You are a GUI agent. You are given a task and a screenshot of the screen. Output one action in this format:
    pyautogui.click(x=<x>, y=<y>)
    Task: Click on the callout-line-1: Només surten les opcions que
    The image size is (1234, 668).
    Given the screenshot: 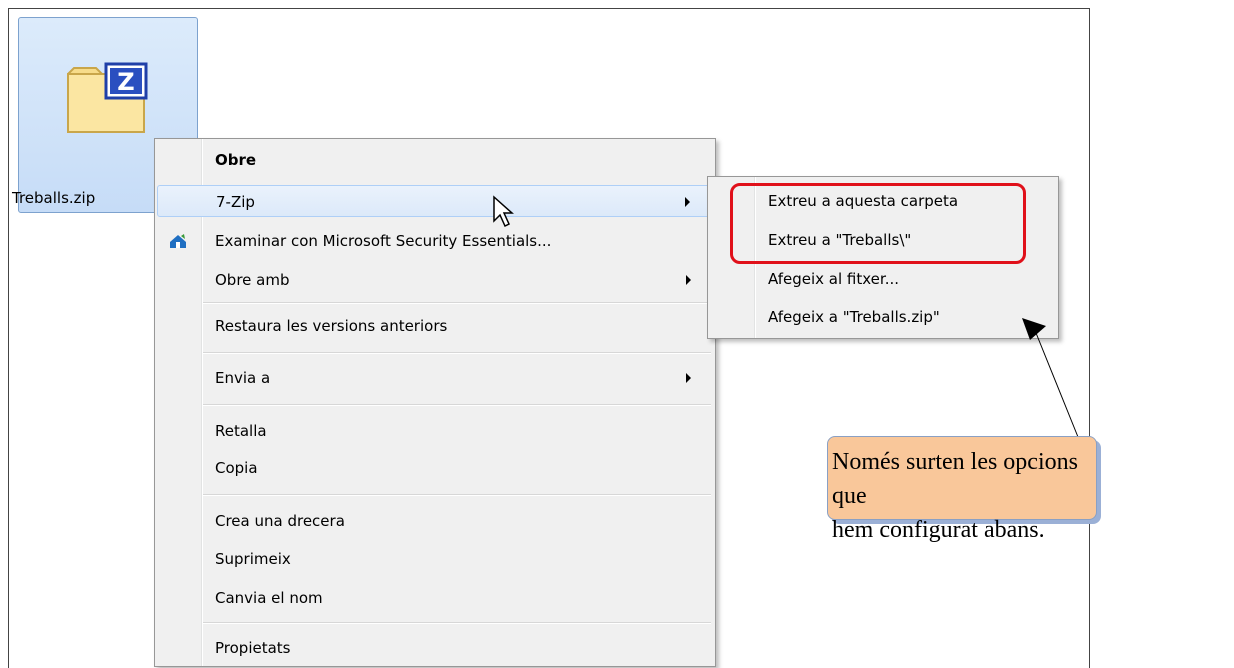 What is the action you would take?
    pyautogui.click(x=955, y=479)
    